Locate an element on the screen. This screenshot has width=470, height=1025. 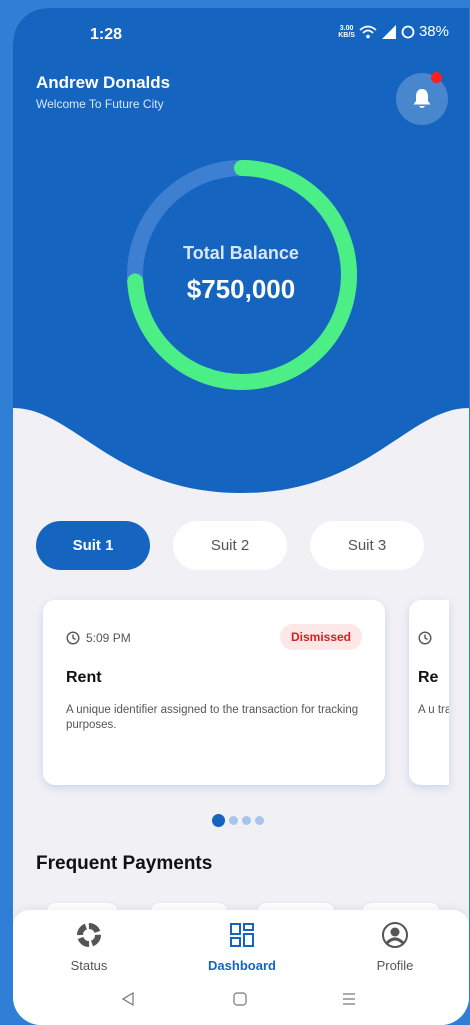
home-icon is located at coordinates (240, 999).